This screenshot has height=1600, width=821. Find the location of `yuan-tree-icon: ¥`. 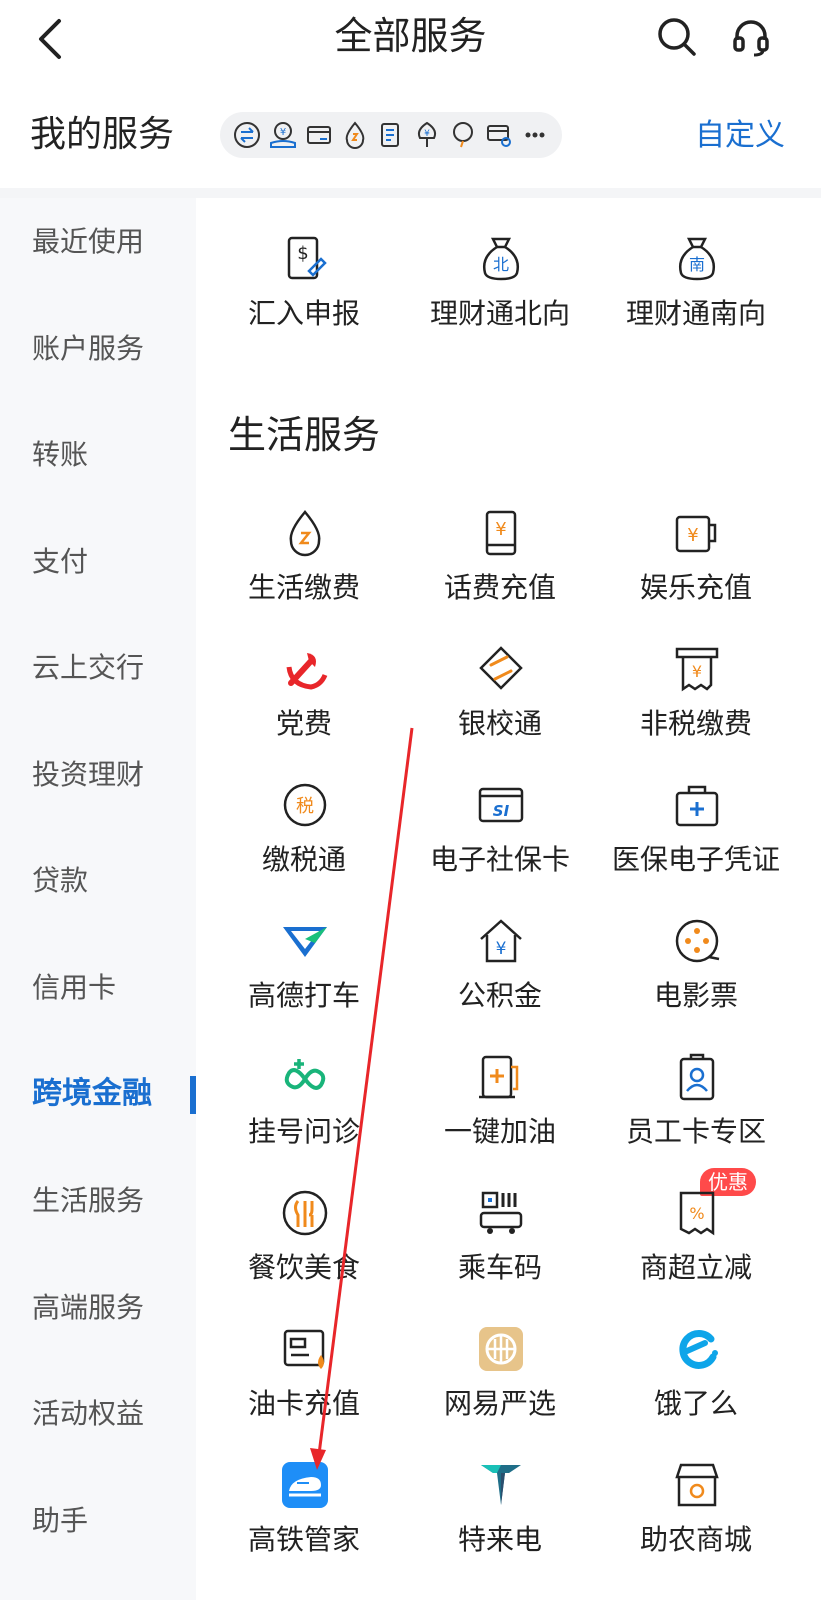

yuan-tree-icon: ¥ is located at coordinates (427, 135).